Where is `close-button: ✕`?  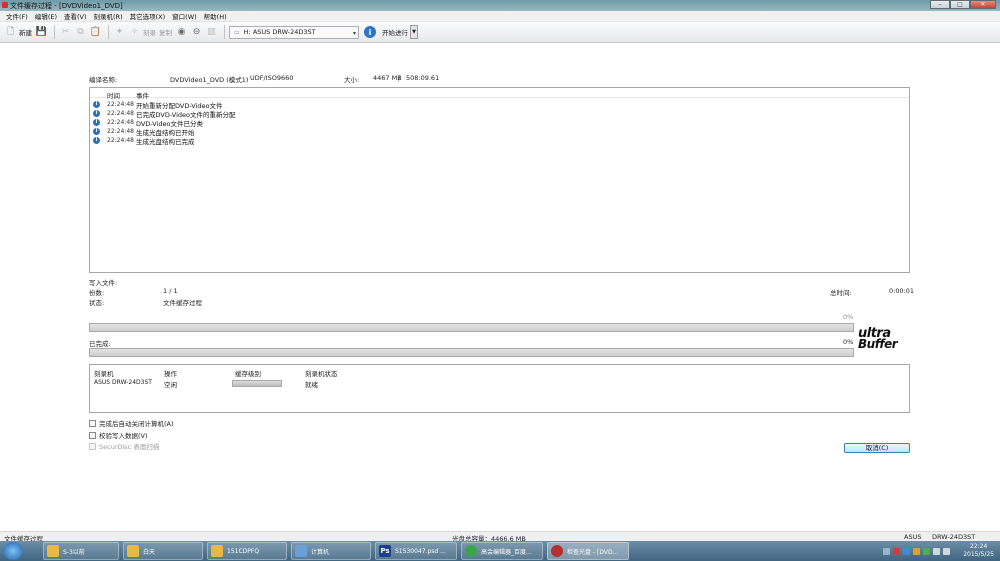 close-button: ✕ is located at coordinates (983, 4).